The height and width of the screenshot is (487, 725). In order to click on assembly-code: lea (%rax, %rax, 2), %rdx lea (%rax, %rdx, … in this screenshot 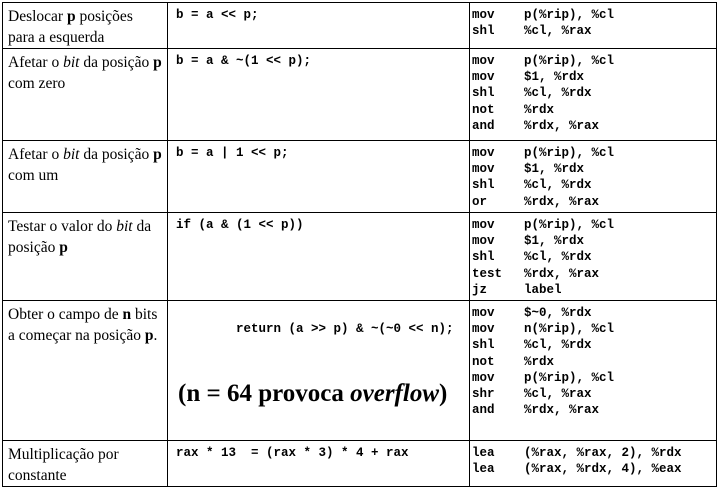, I will do `click(593, 463)`.